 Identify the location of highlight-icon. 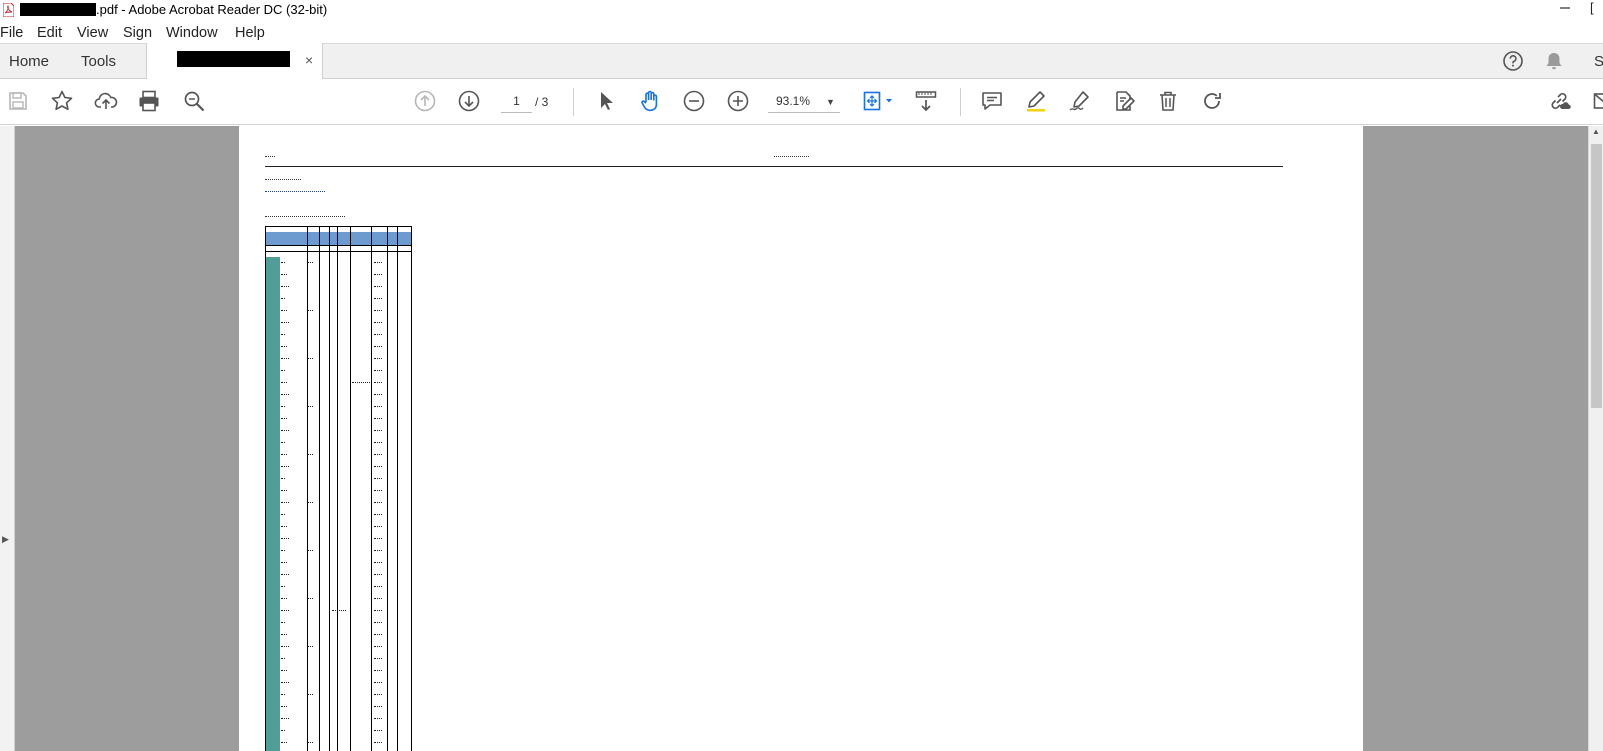
(1036, 101).